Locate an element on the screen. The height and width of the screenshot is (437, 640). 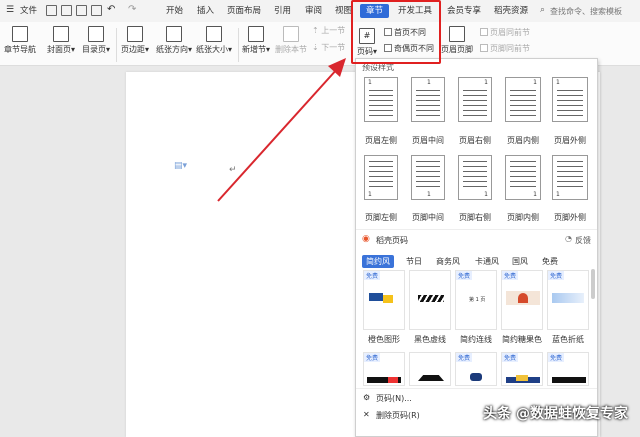
save-icon is located at coordinates (51, 10).